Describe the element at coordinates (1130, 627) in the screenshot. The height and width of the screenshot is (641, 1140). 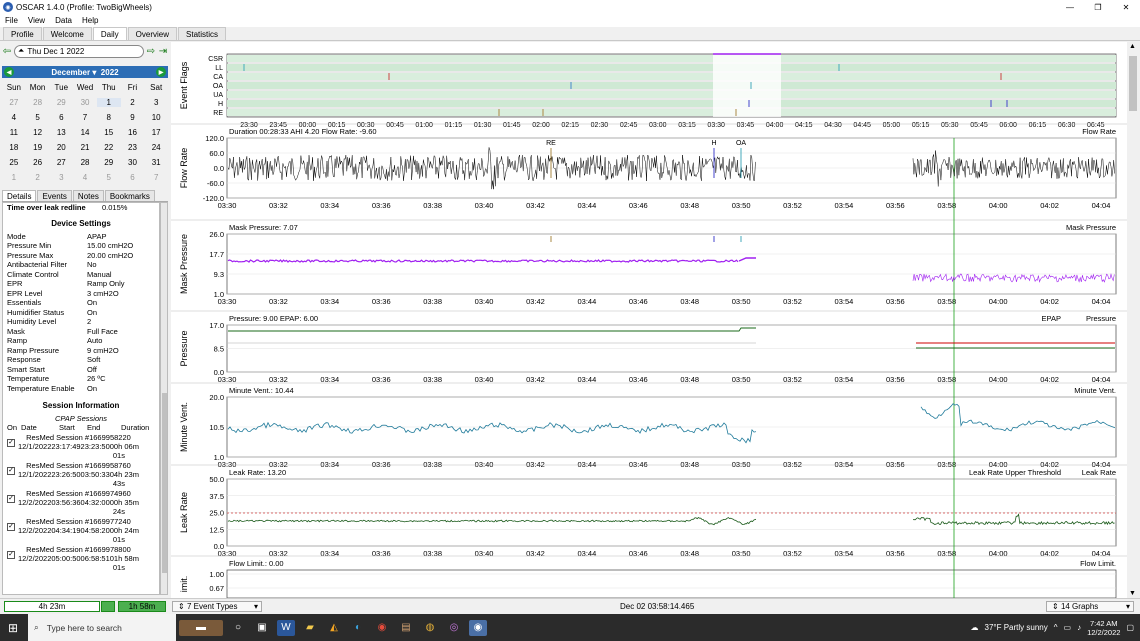
I see `notification-icon: ▢` at that location.